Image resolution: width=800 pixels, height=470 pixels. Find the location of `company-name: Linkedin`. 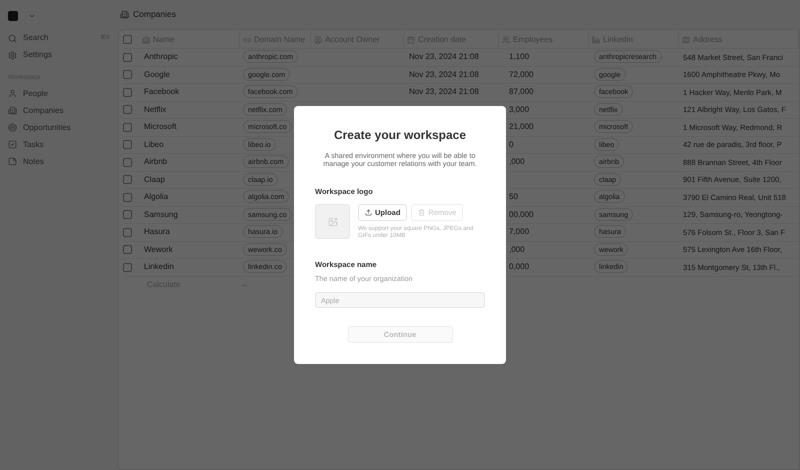

company-name: Linkedin is located at coordinates (159, 267).